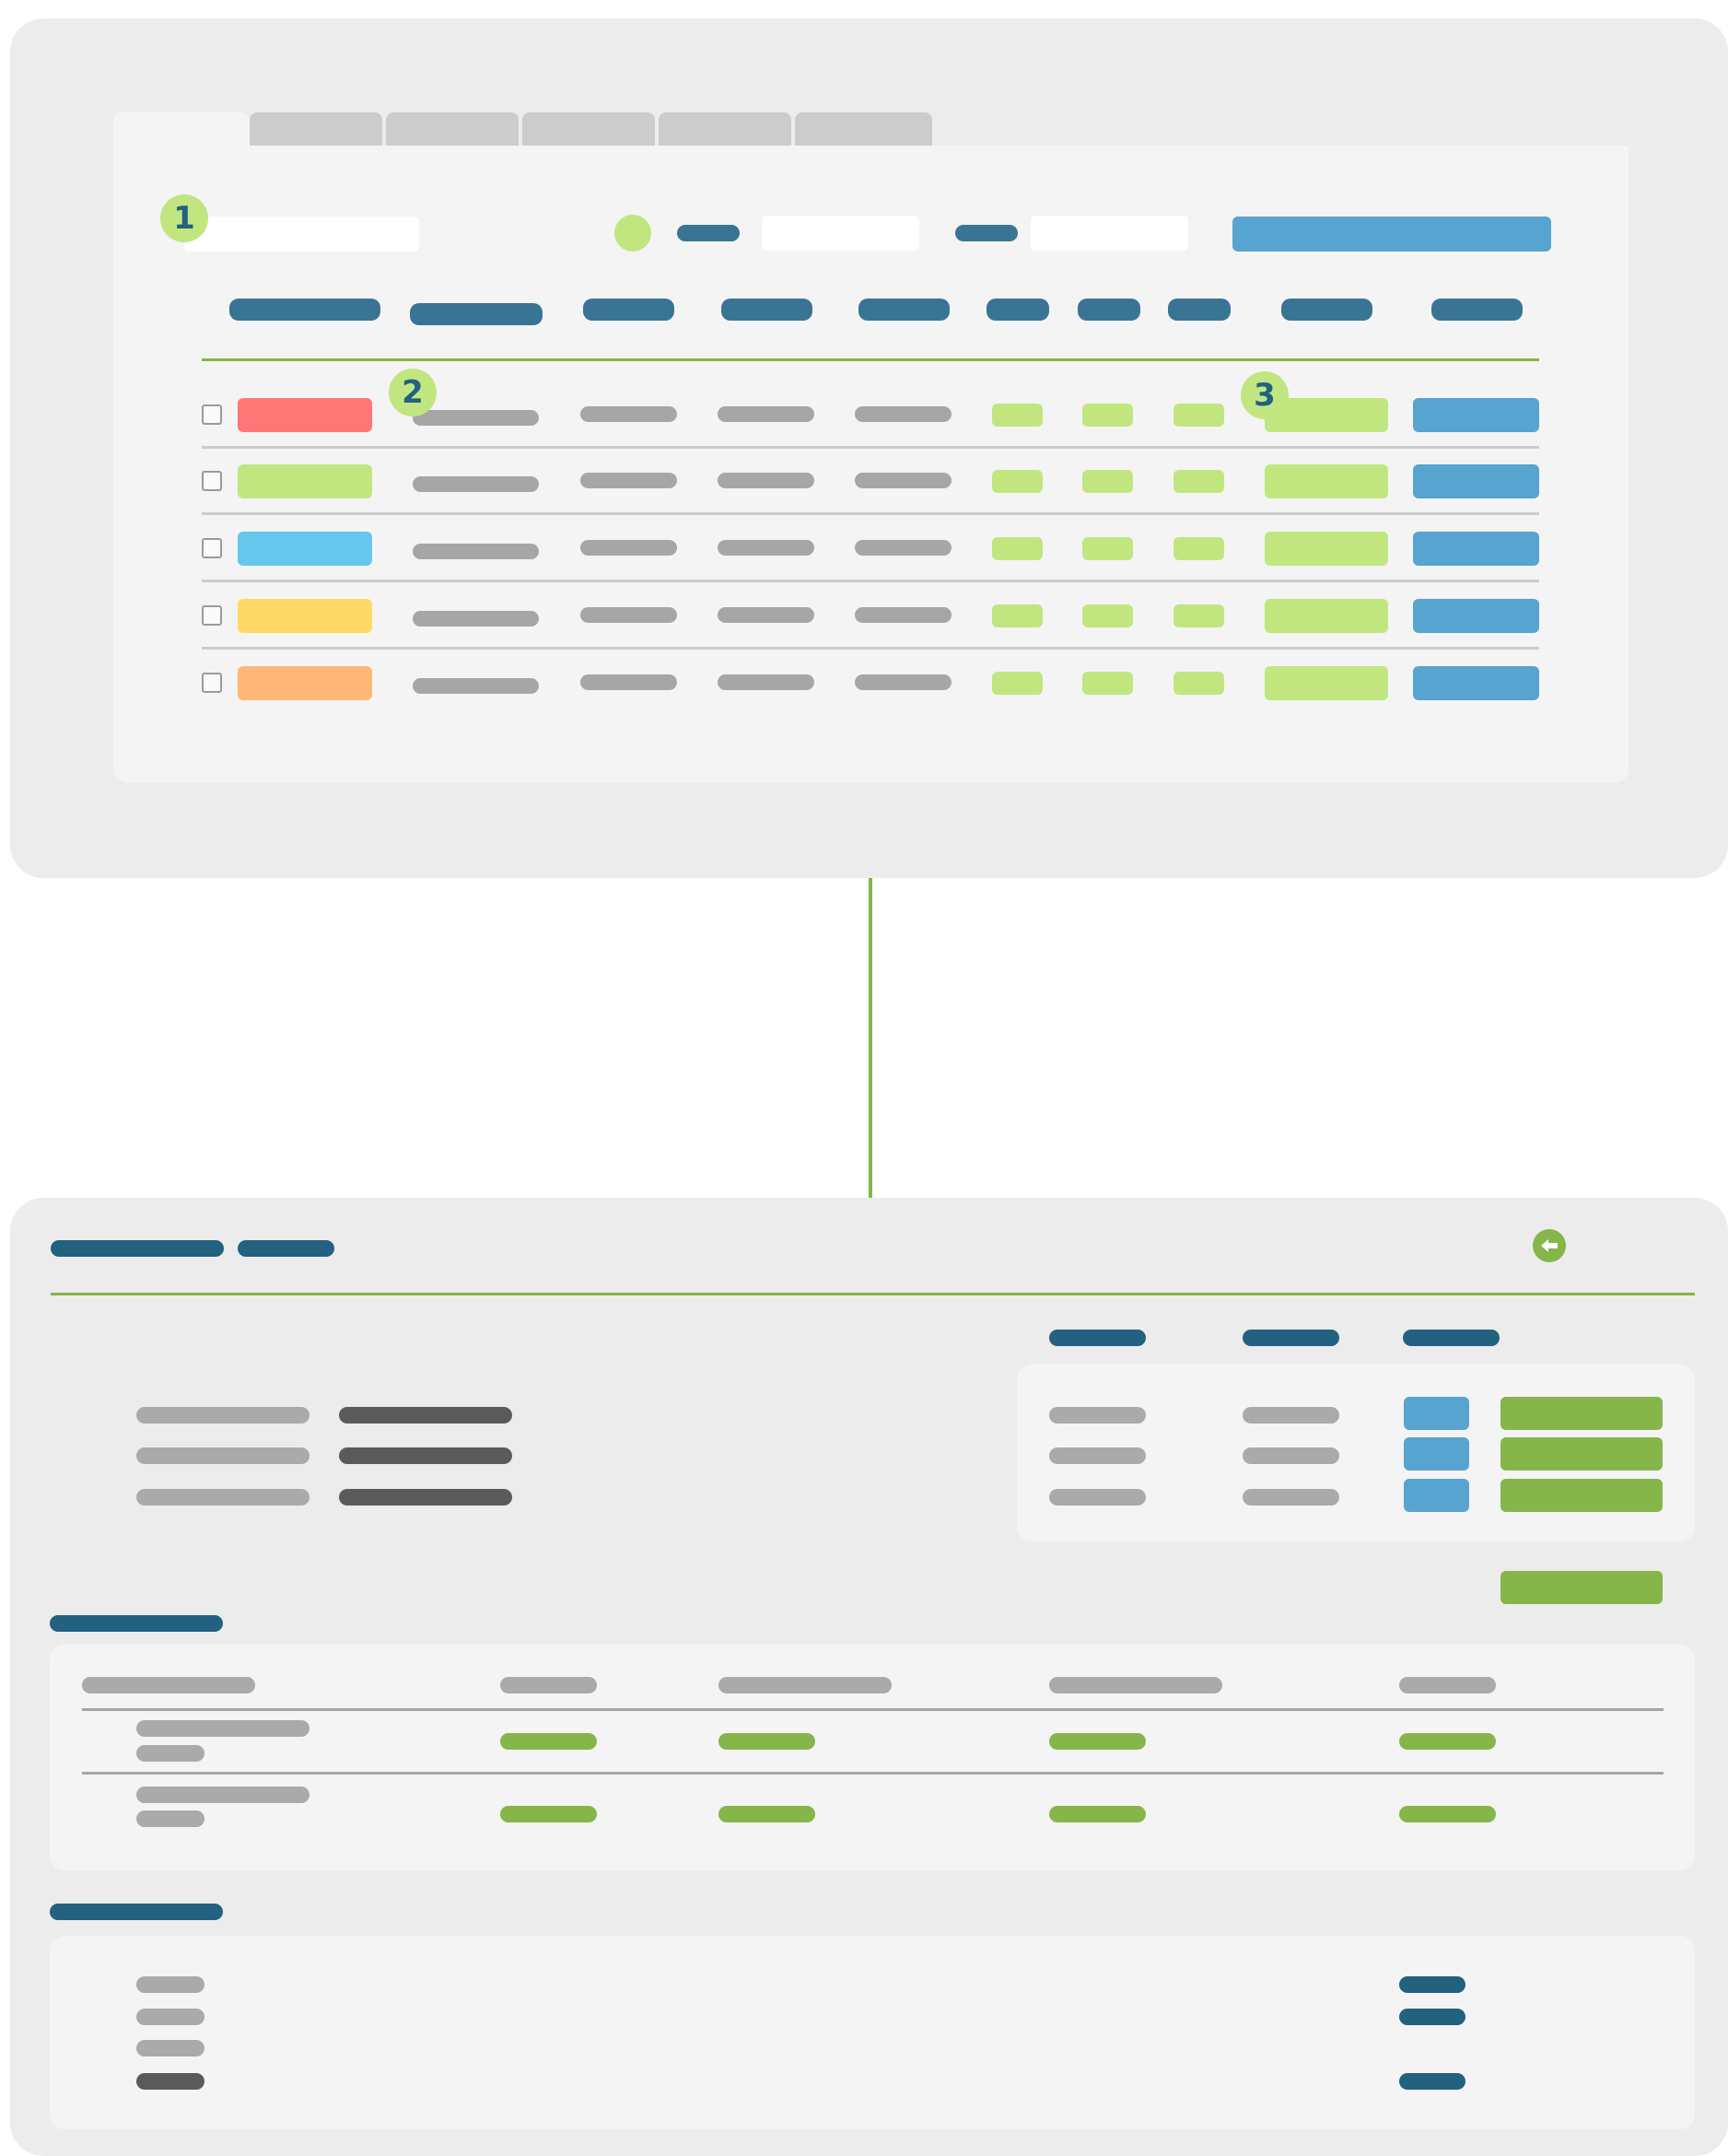 The image size is (1728, 2156). What do you see at coordinates (870, 1038) in the screenshot?
I see `connector-line` at bounding box center [870, 1038].